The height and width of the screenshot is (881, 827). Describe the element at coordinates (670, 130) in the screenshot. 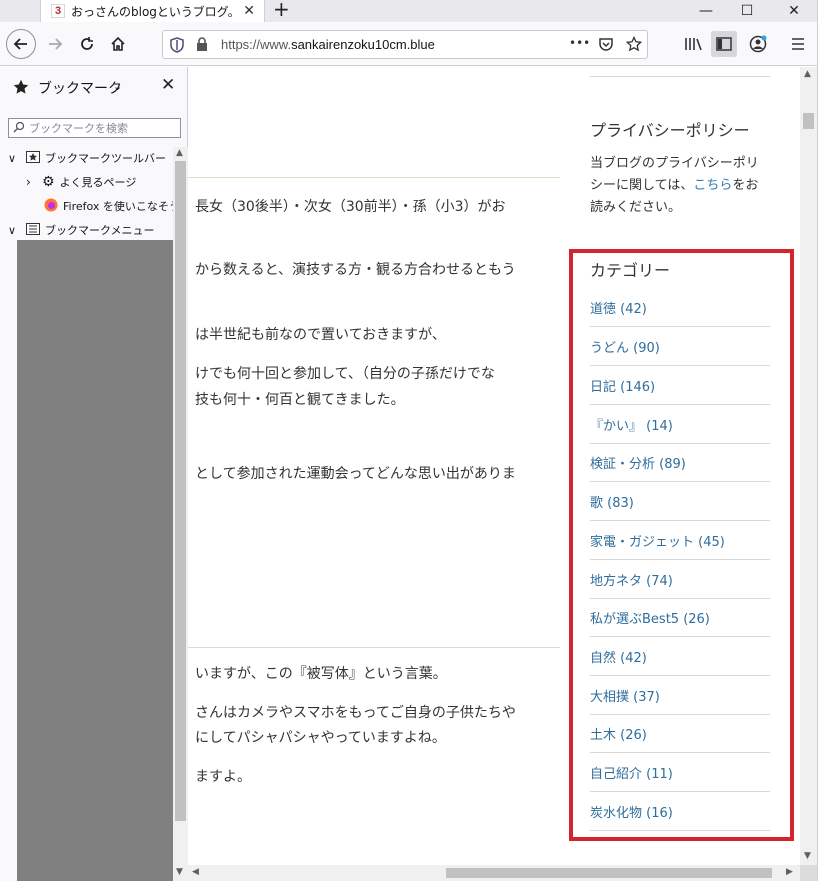

I see `privacy-widget-title: プライバシーポリシー` at that location.